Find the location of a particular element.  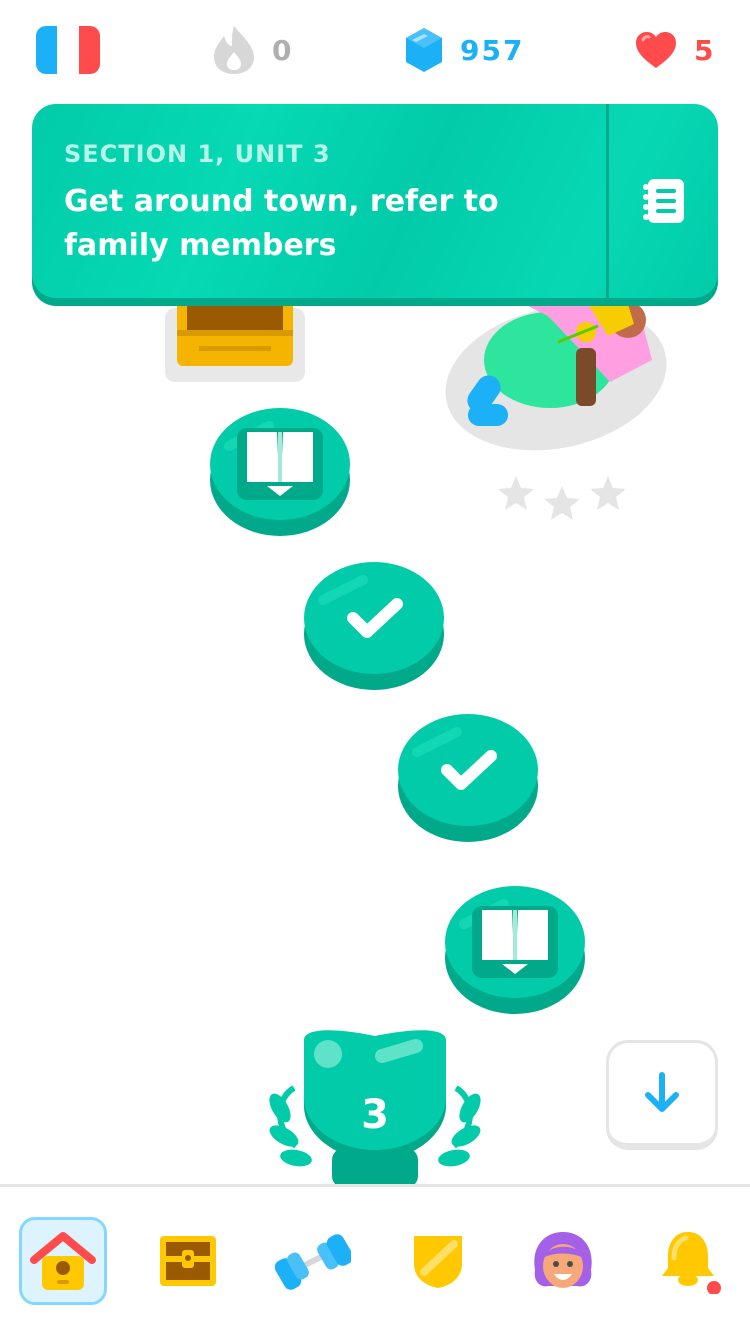

shield-icon is located at coordinates (438, 1262).